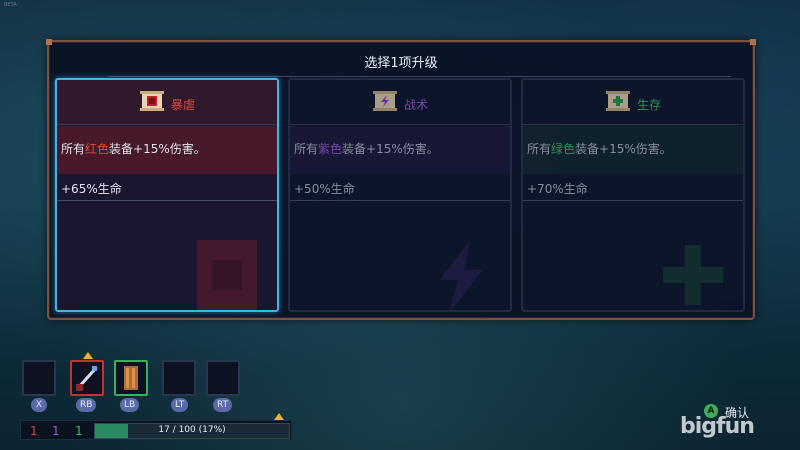 This screenshot has height=450, width=800. What do you see at coordinates (167, 102) in the screenshot?
I see `card-header: 暴虐` at bounding box center [167, 102].